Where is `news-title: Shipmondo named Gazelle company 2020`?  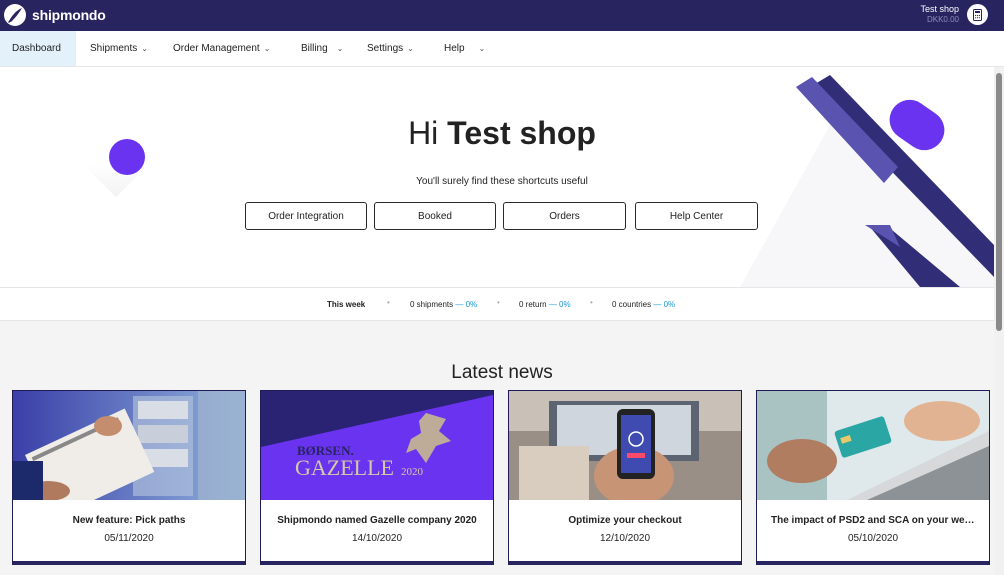 news-title: Shipmondo named Gazelle company 2020 is located at coordinates (377, 520).